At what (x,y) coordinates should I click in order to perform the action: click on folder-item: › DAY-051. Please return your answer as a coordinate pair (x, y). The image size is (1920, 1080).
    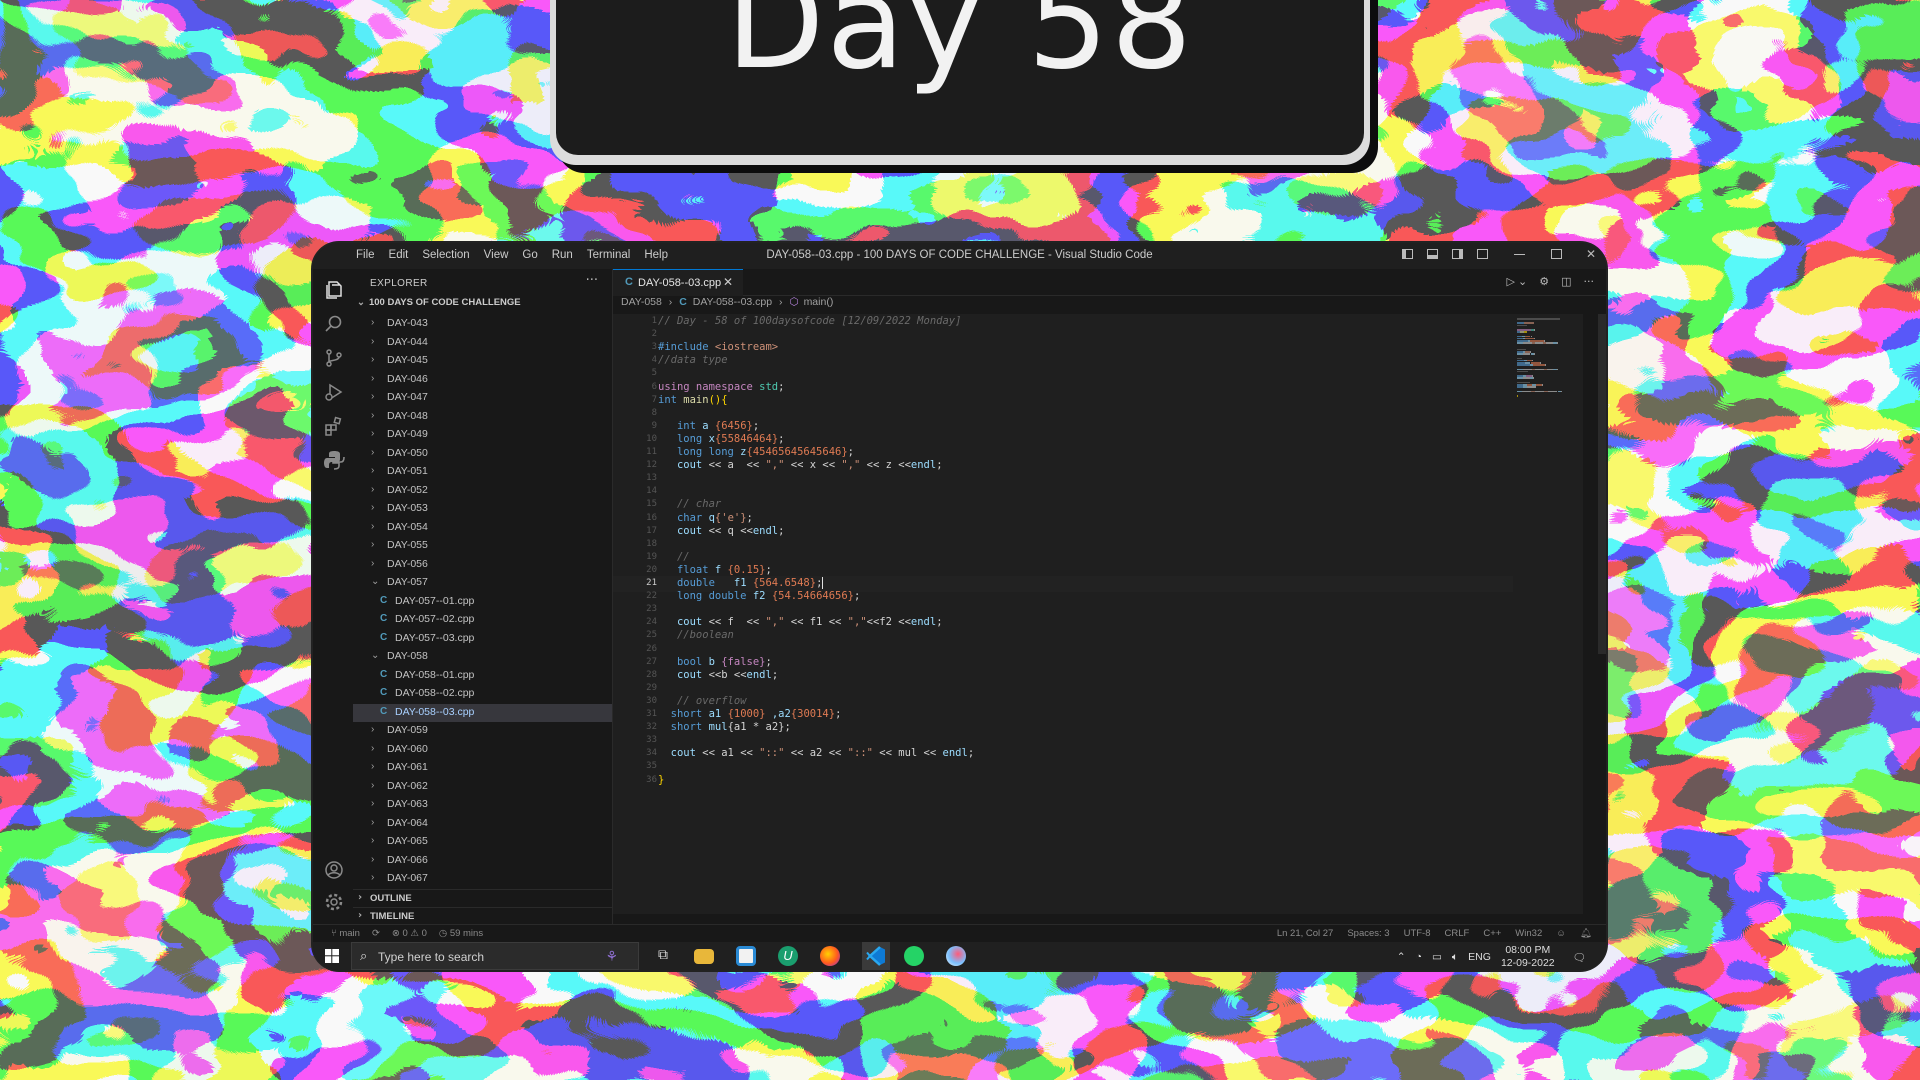
    Looking at the image, I should click on (482, 472).